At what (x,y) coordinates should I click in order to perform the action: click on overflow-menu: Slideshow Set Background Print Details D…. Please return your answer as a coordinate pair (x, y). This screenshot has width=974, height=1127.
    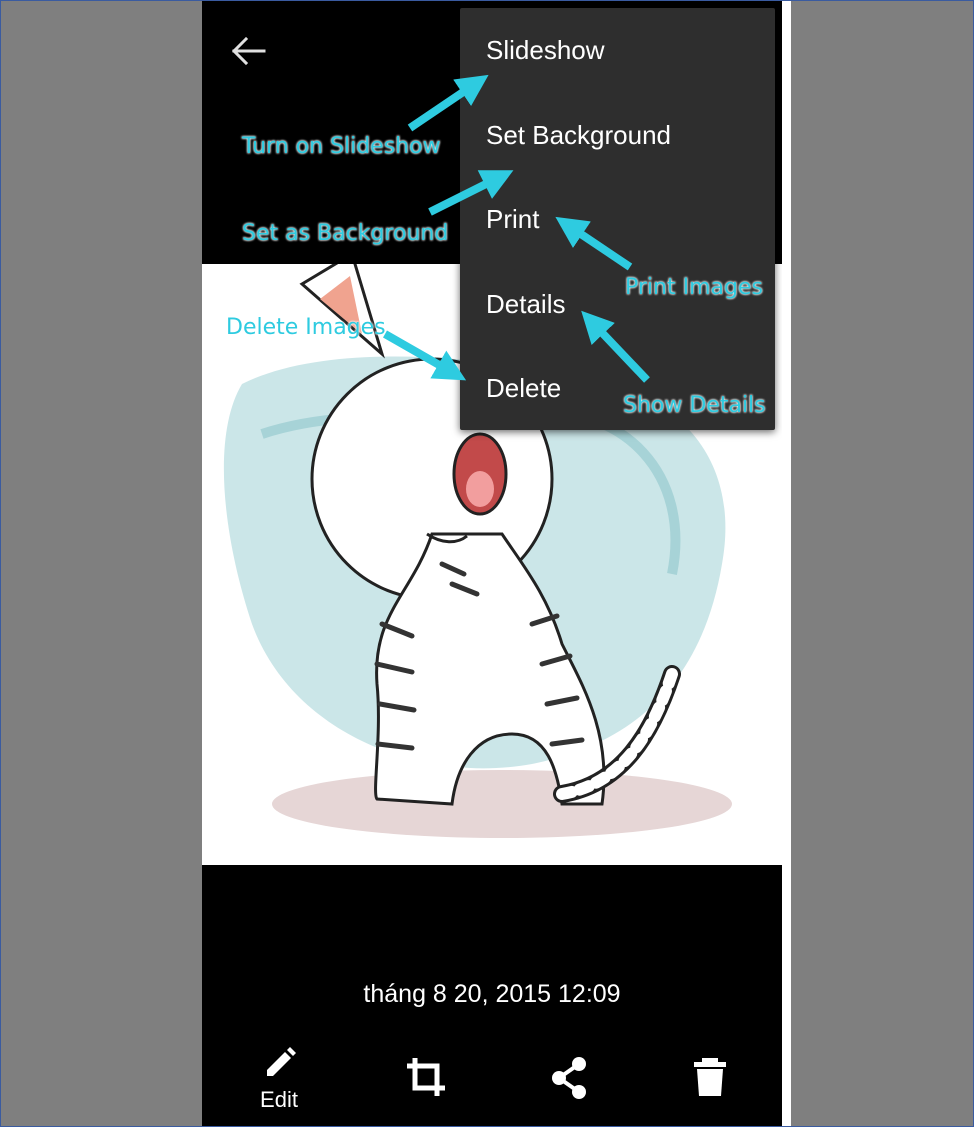
    Looking at the image, I should click on (617, 219).